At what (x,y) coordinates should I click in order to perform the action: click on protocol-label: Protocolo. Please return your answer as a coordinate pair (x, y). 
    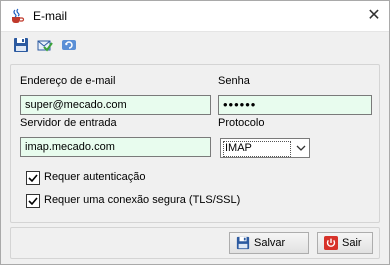
    Looking at the image, I should click on (241, 123).